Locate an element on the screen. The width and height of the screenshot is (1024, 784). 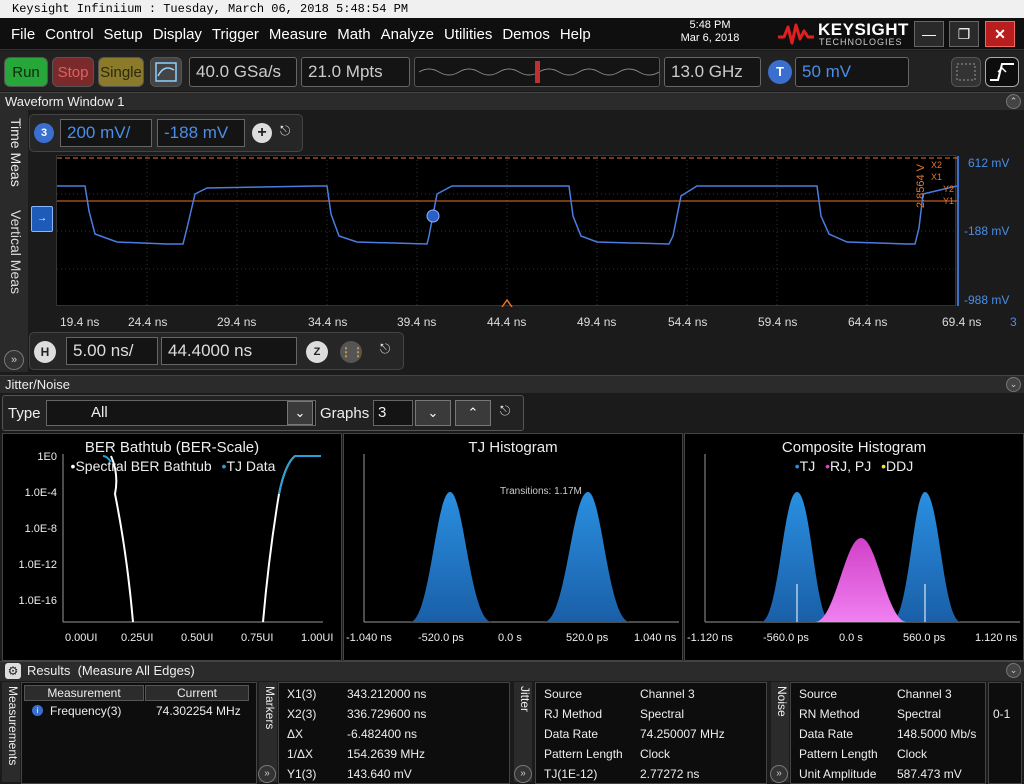
pin-button: ⎋ is located at coordinates (288, 133).